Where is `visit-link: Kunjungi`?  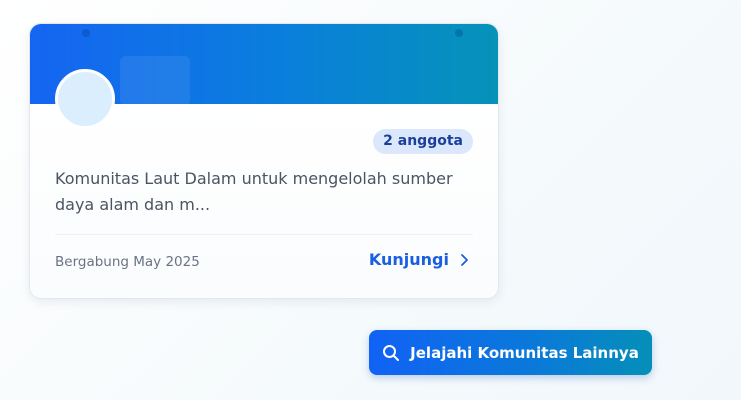
visit-link: Kunjungi is located at coordinates (420, 259).